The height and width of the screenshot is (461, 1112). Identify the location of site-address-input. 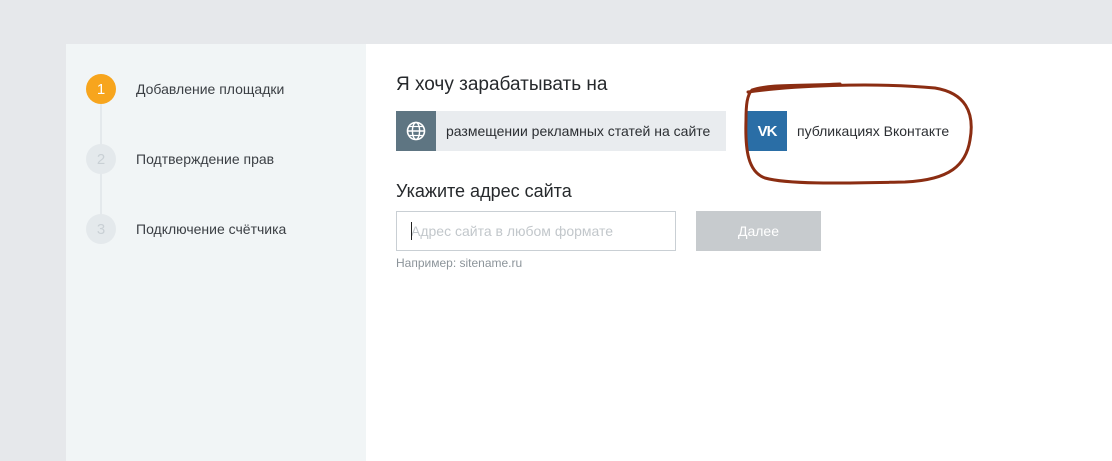
(536, 231).